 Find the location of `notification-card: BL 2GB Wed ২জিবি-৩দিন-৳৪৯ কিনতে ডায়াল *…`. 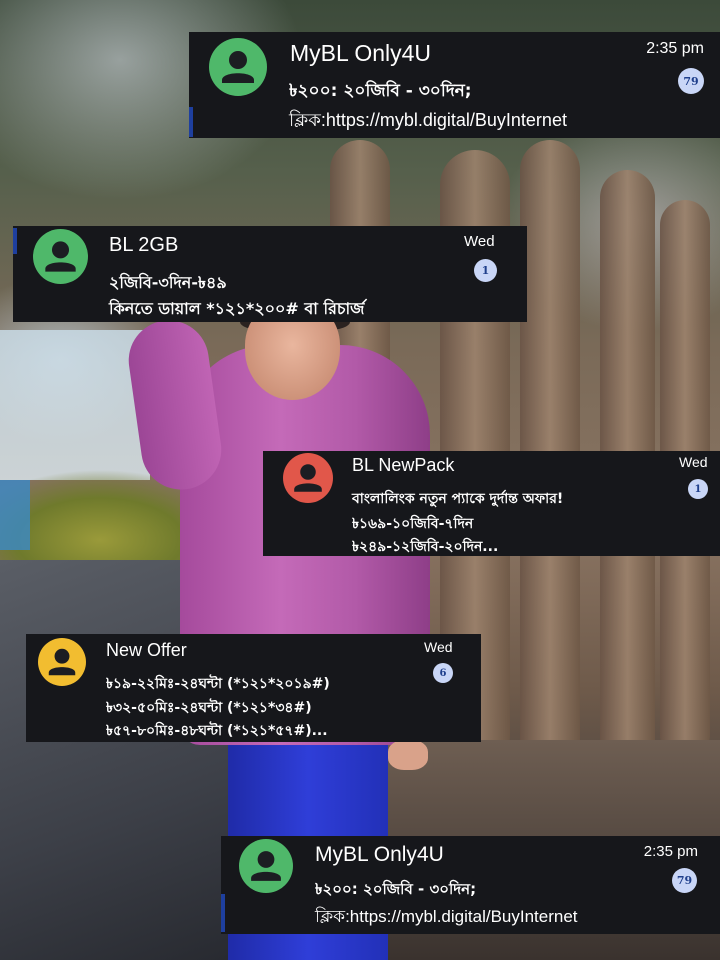

notification-card: BL 2GB Wed ২জিবি-৩দিন-৳৪৯ কিনতে ডায়াল *… is located at coordinates (270, 274).